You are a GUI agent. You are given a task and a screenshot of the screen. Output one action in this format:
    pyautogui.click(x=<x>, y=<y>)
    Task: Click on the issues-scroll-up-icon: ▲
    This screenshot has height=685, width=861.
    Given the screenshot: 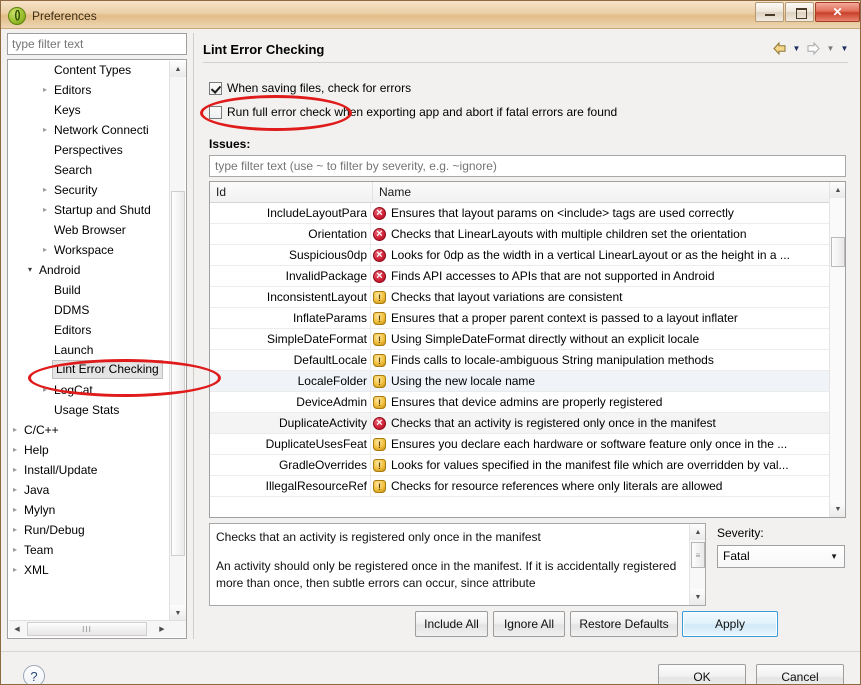 What is the action you would take?
    pyautogui.click(x=837, y=190)
    